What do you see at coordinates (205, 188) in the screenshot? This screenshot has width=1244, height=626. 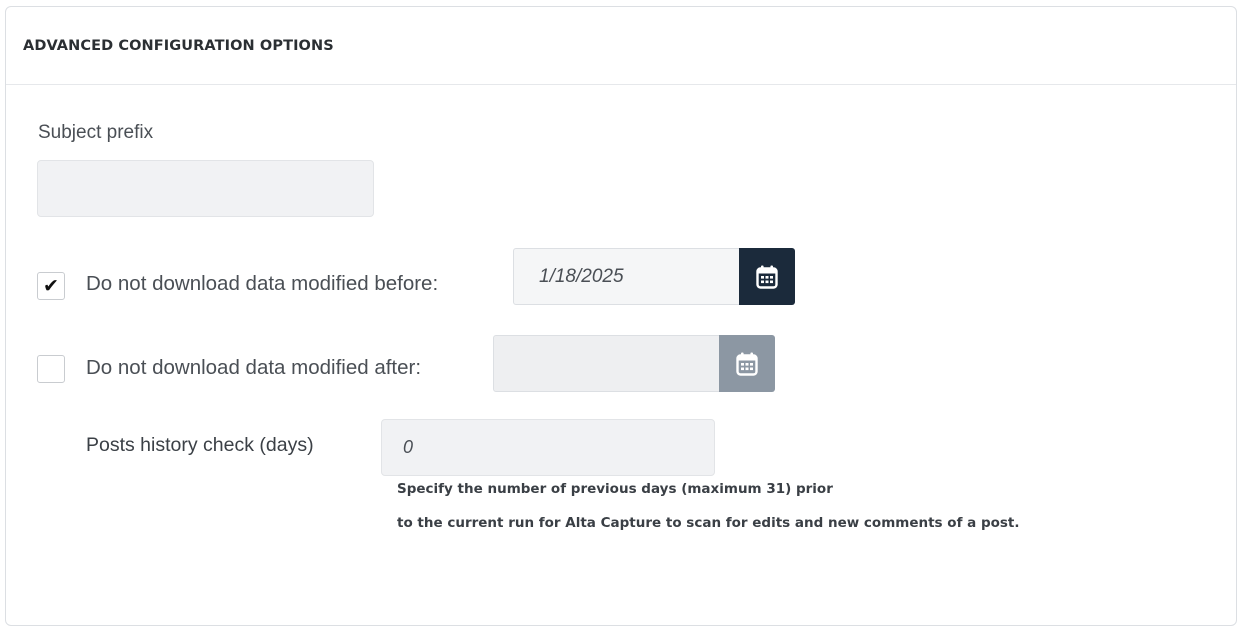 I see `subject-prefix-input` at bounding box center [205, 188].